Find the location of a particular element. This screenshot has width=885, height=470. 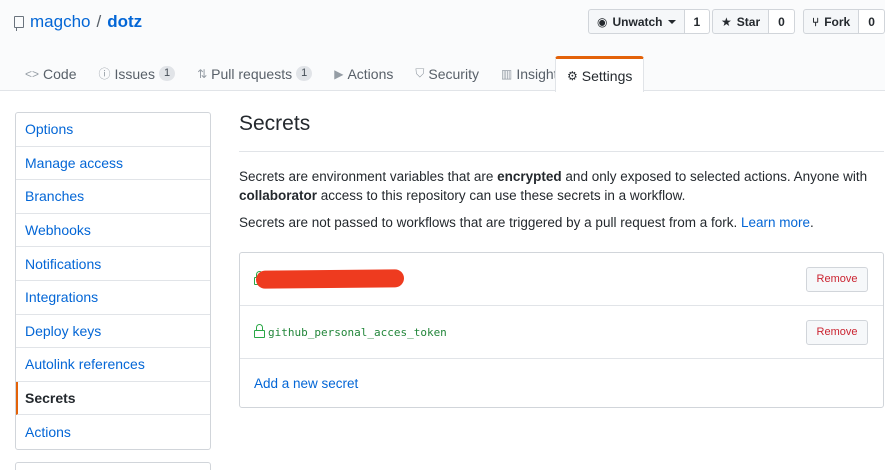

star-action: ★ Star 0 is located at coordinates (753, 21).